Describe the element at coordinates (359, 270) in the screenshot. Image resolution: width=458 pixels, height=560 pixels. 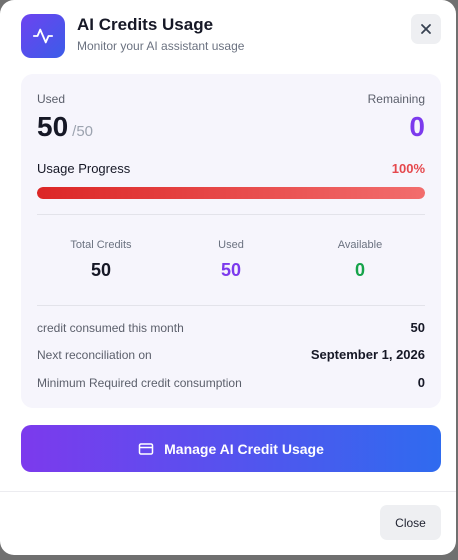
I see `stat-value: 0` at that location.